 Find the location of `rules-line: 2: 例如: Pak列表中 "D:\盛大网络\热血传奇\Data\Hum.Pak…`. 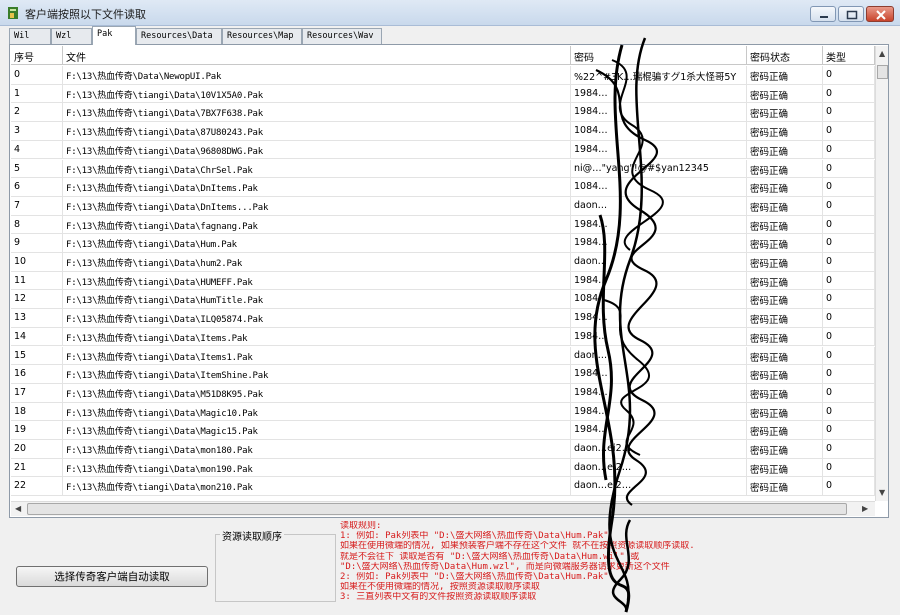

rules-line: 2: 例如: Pak列表中 "D:\盛大网络\热血传奇\Data\Hum.Pak… is located at coordinates (474, 577).